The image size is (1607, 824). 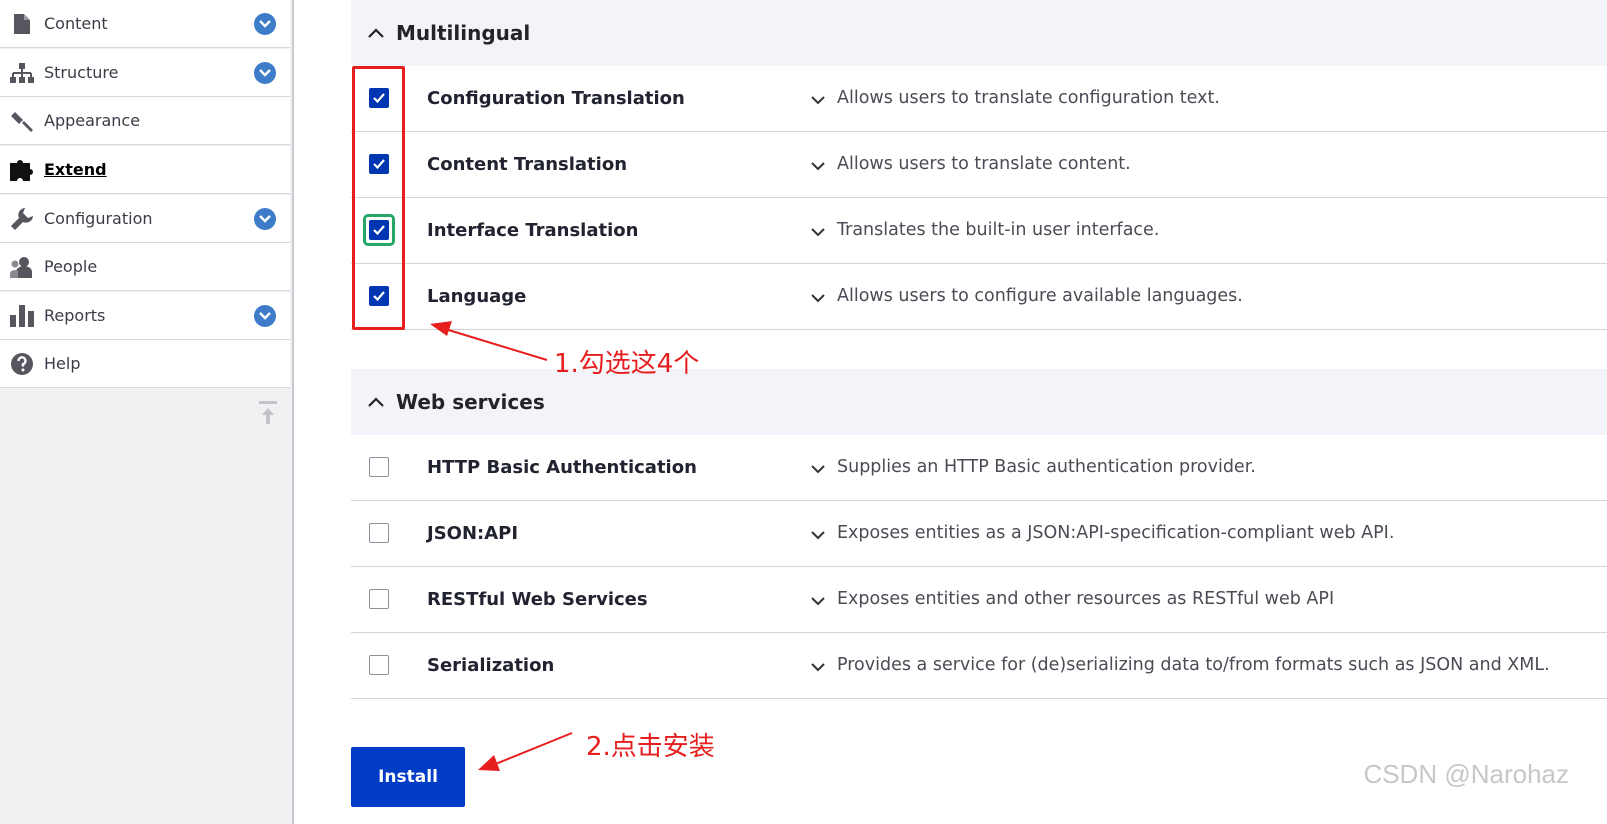 I want to click on sitemap-icon, so click(x=22, y=73).